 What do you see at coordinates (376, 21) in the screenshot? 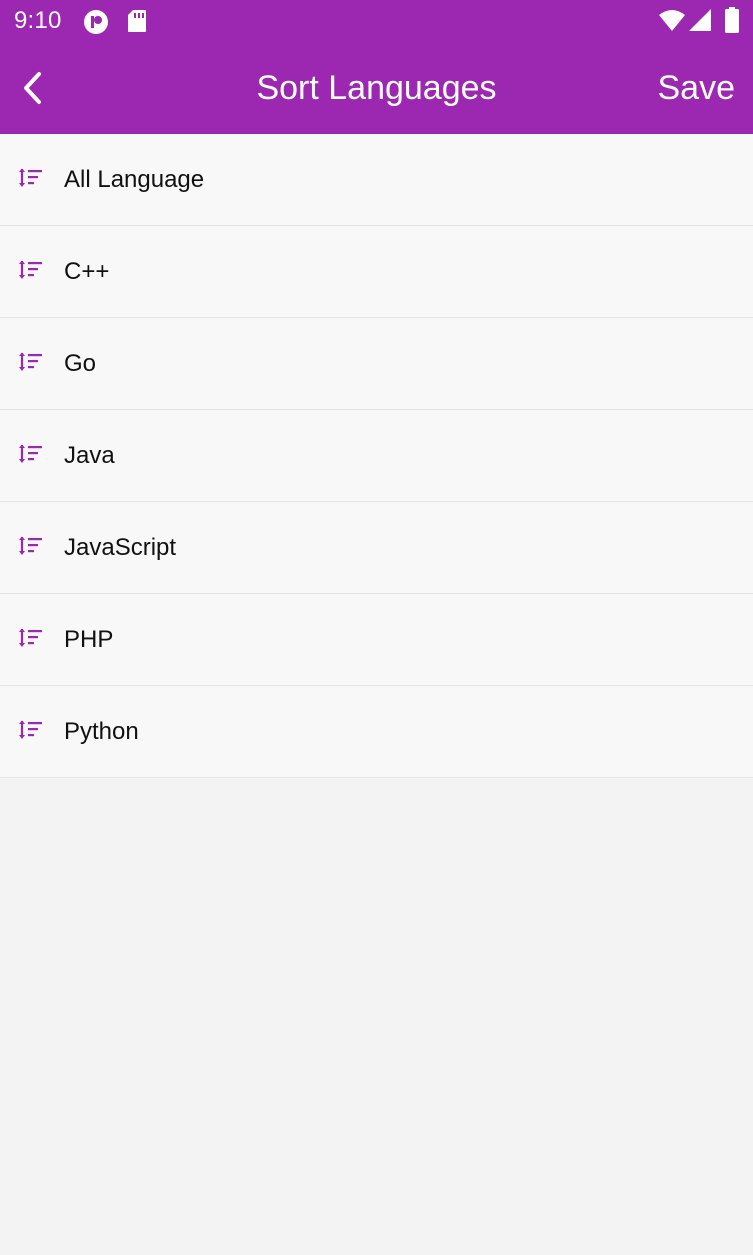
I see `status-bar: 9:10` at bounding box center [376, 21].